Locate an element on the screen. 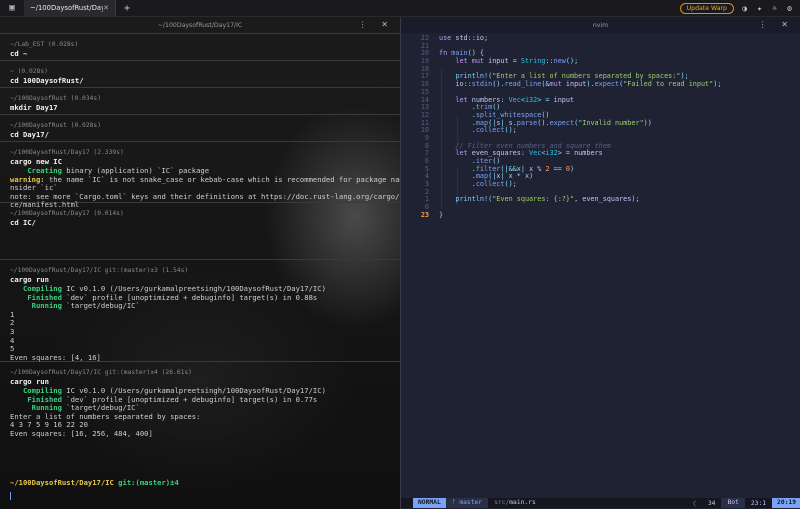  chevron-left-icon: 〈 is located at coordinates (692, 504).